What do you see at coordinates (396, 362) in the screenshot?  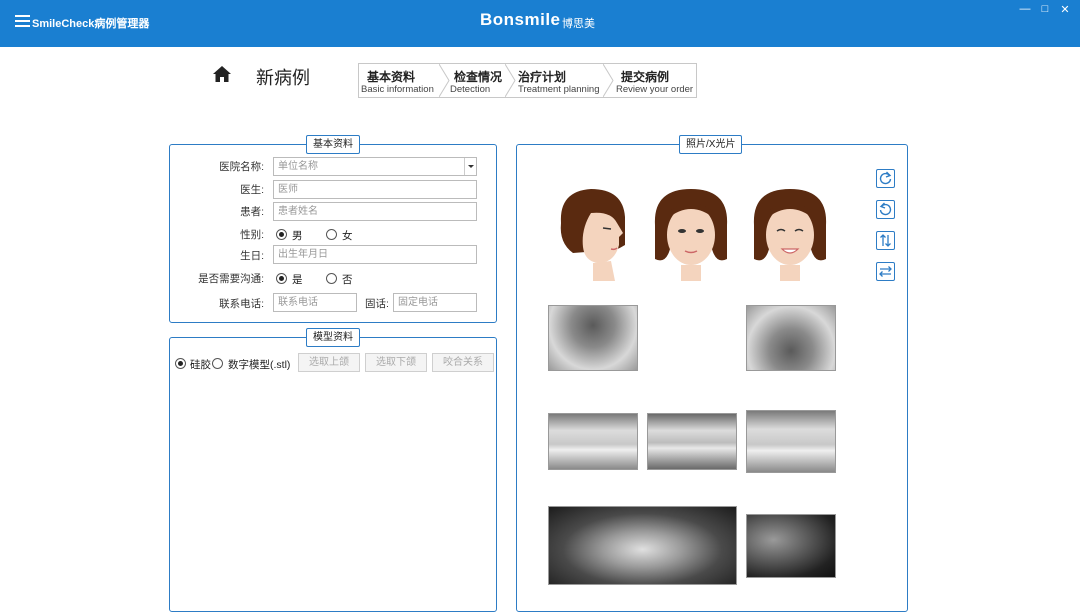 I see `select-lower-button: 选取下颌` at bounding box center [396, 362].